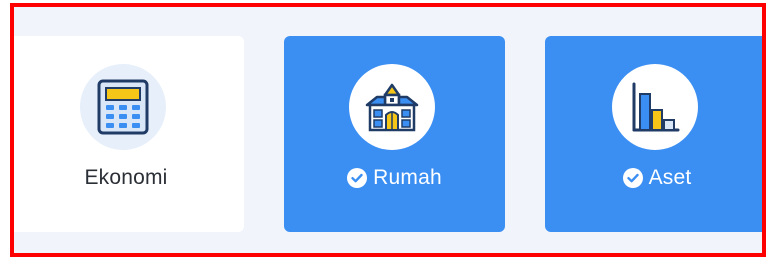 This screenshot has width=770, height=261. I want to click on bar-chart-icon, so click(655, 107).